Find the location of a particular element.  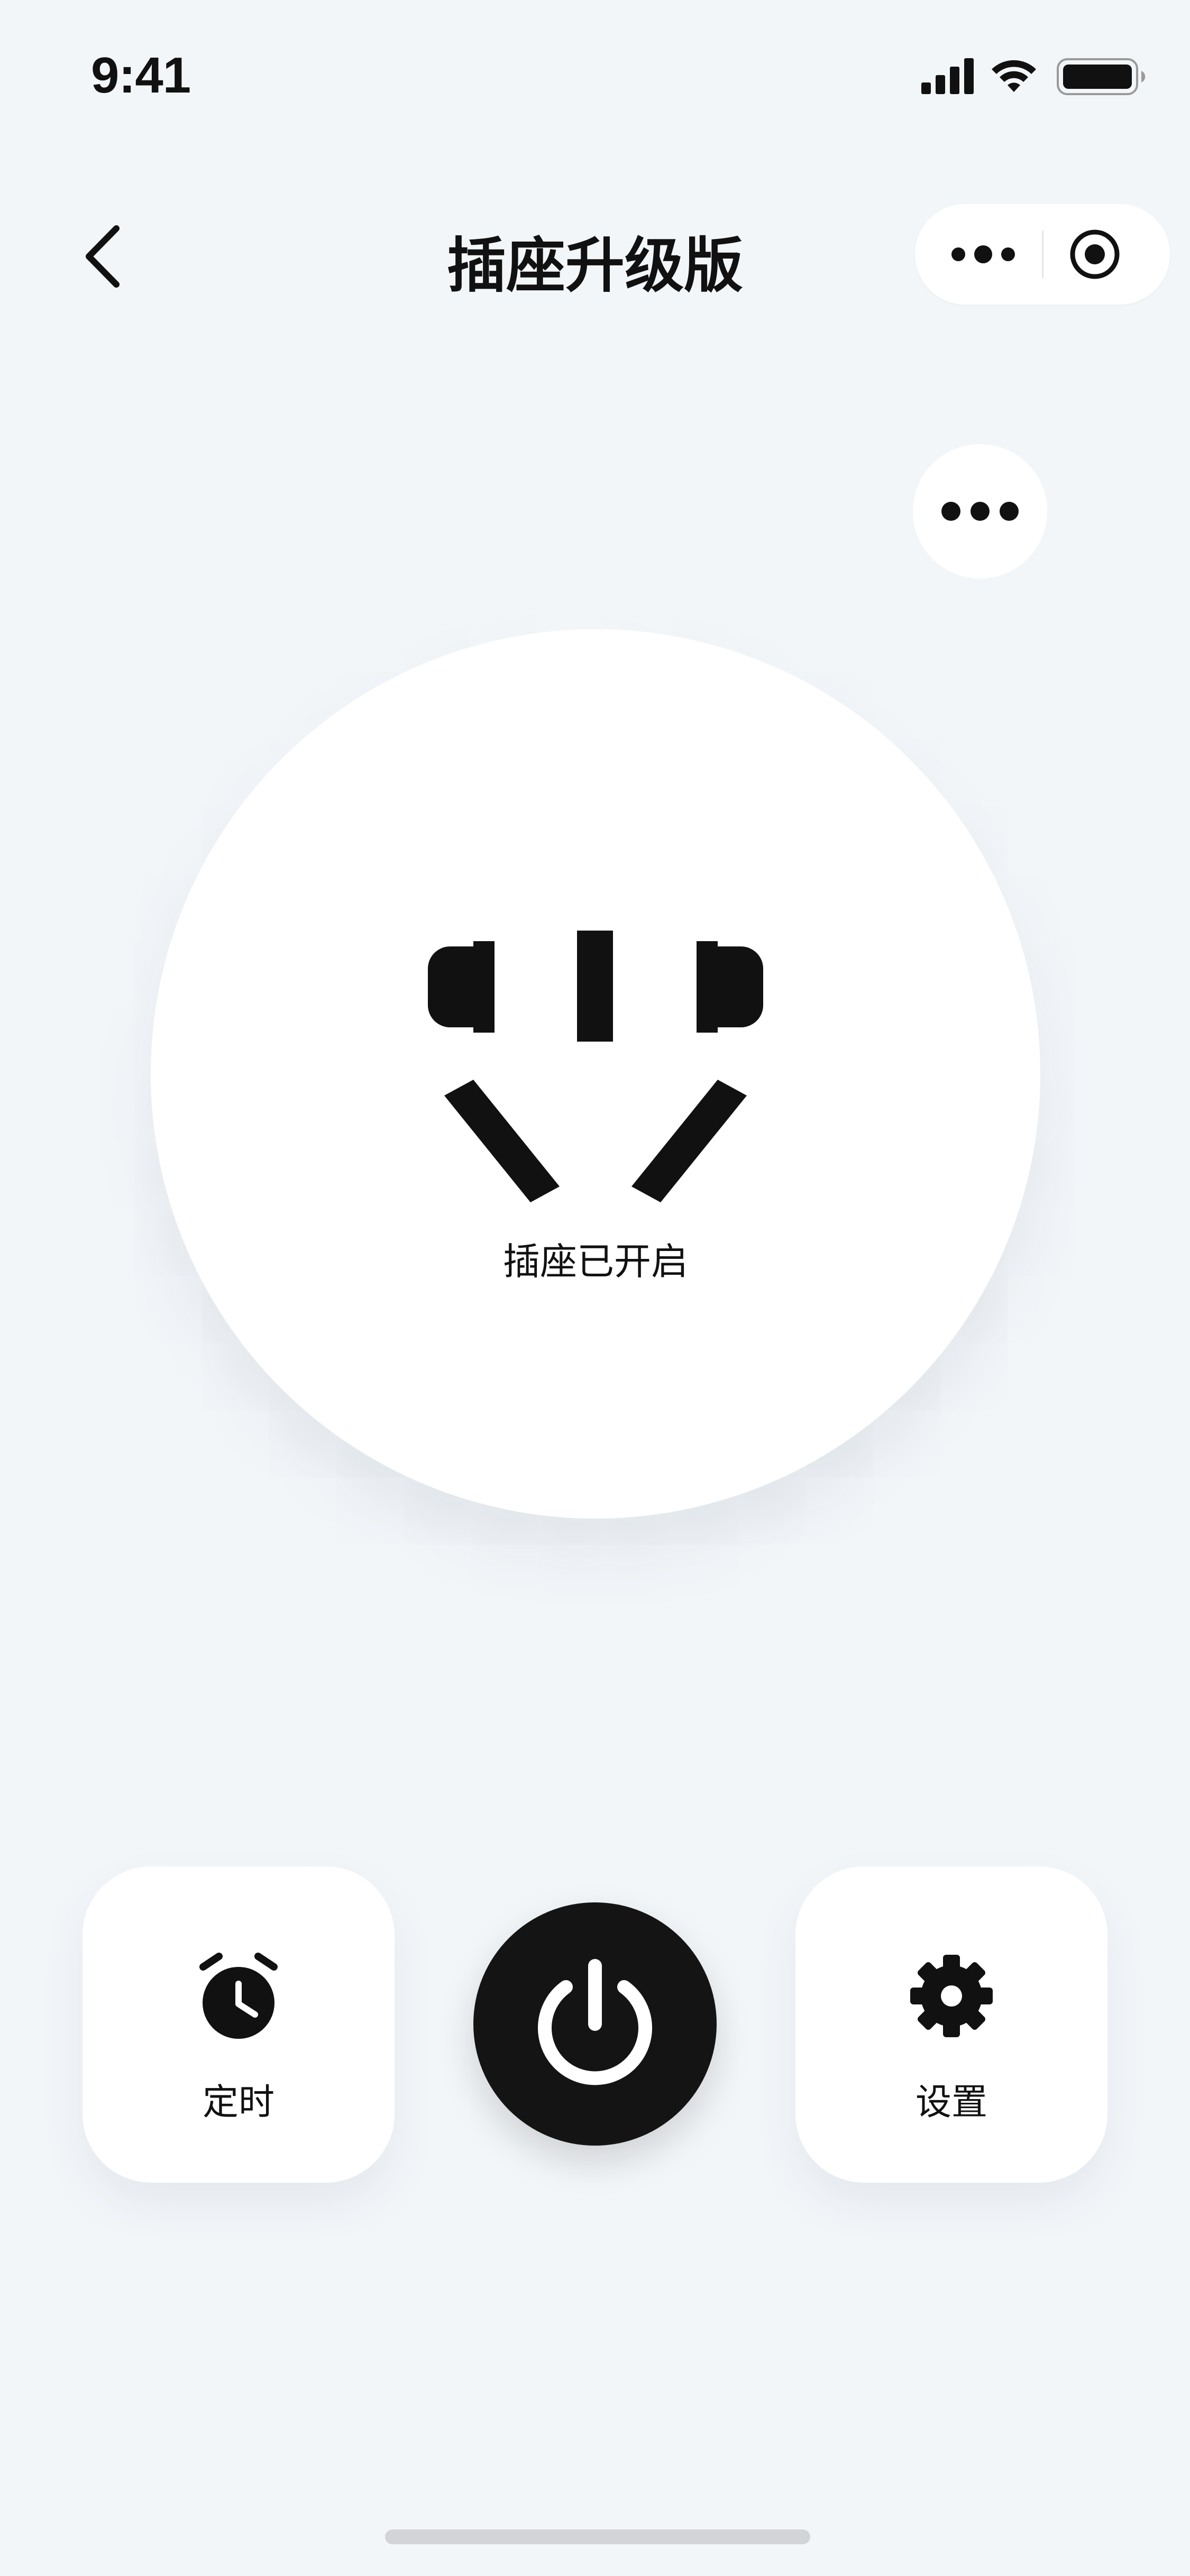

close-target-icon is located at coordinates (1095, 254).